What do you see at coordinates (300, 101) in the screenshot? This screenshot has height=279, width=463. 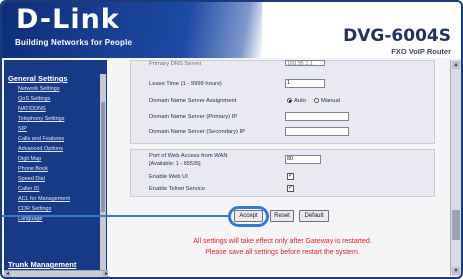 I see `dns-auto-label: Auto` at bounding box center [300, 101].